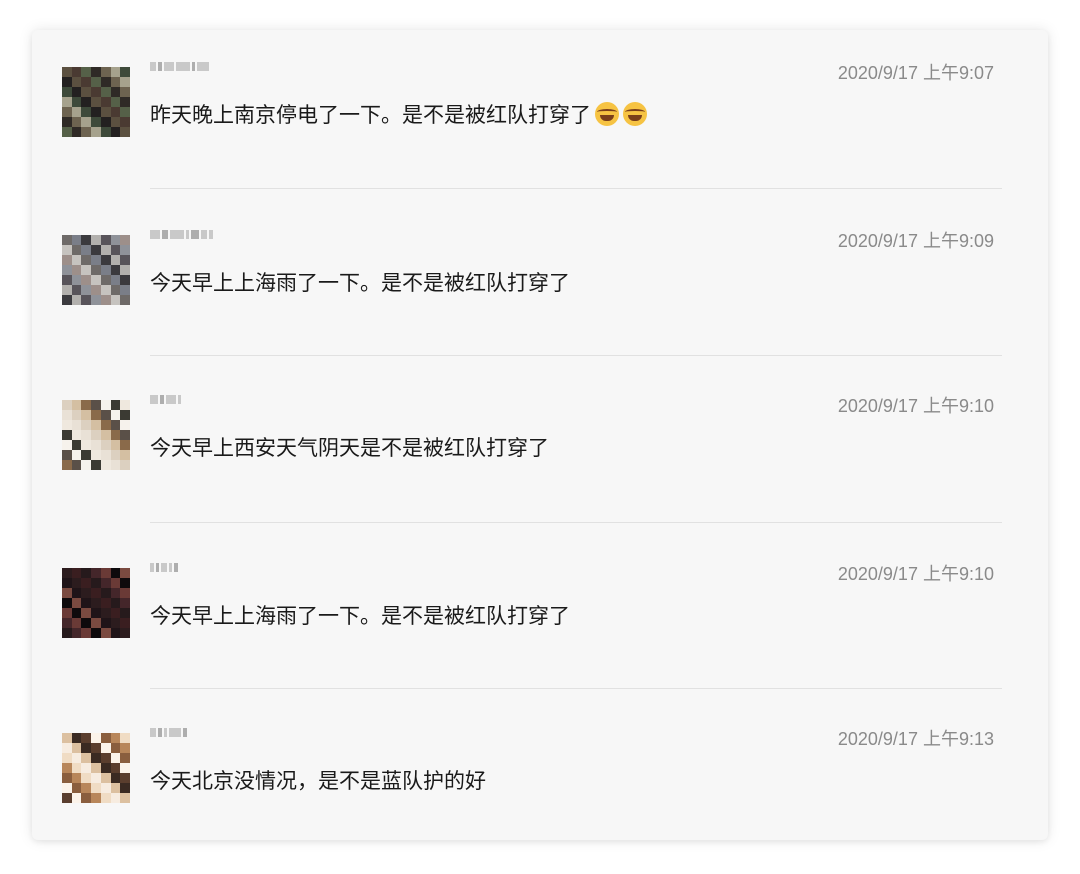 The width and height of the screenshot is (1080, 874). I want to click on comment-text-row: 昨天晚上南京停电了一下。是不是被红队打穿了, so click(398, 114).